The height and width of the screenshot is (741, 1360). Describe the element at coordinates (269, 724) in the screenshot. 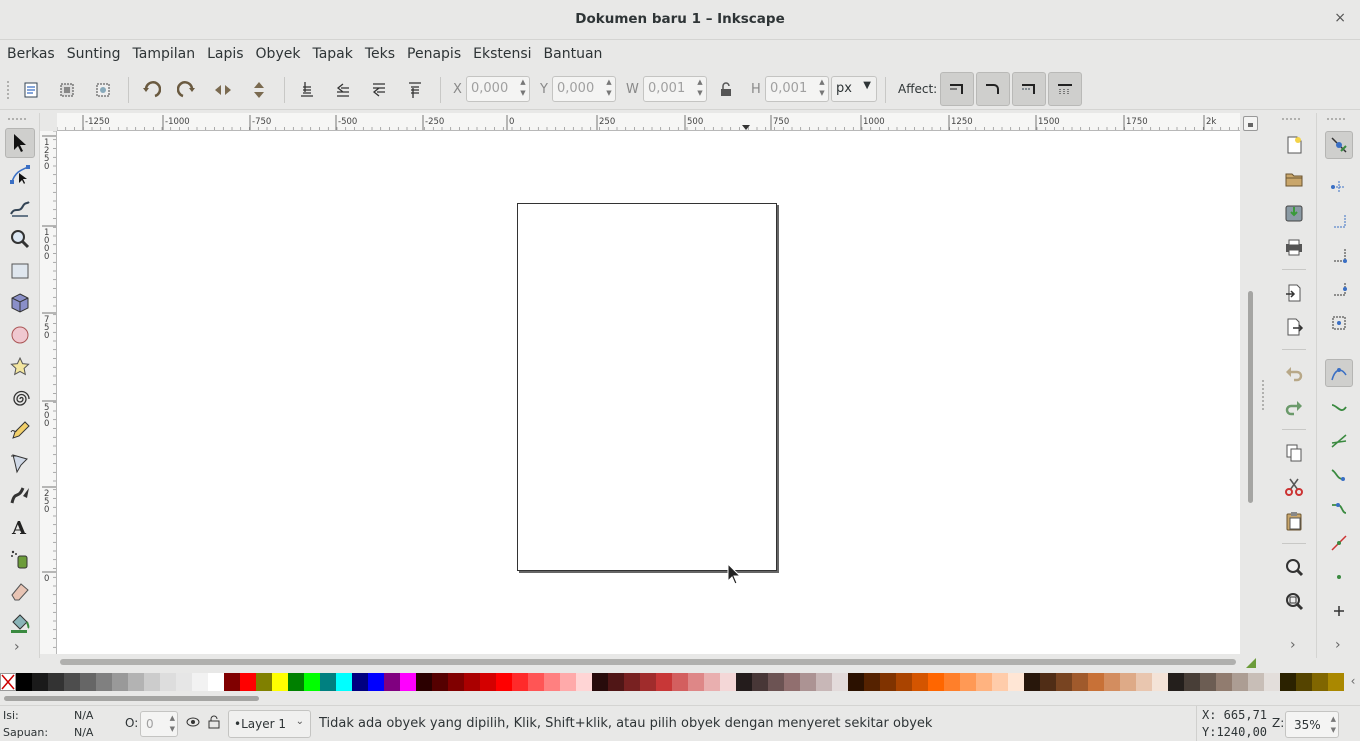

I see `layer-select: •Layer 1 ⌄` at that location.